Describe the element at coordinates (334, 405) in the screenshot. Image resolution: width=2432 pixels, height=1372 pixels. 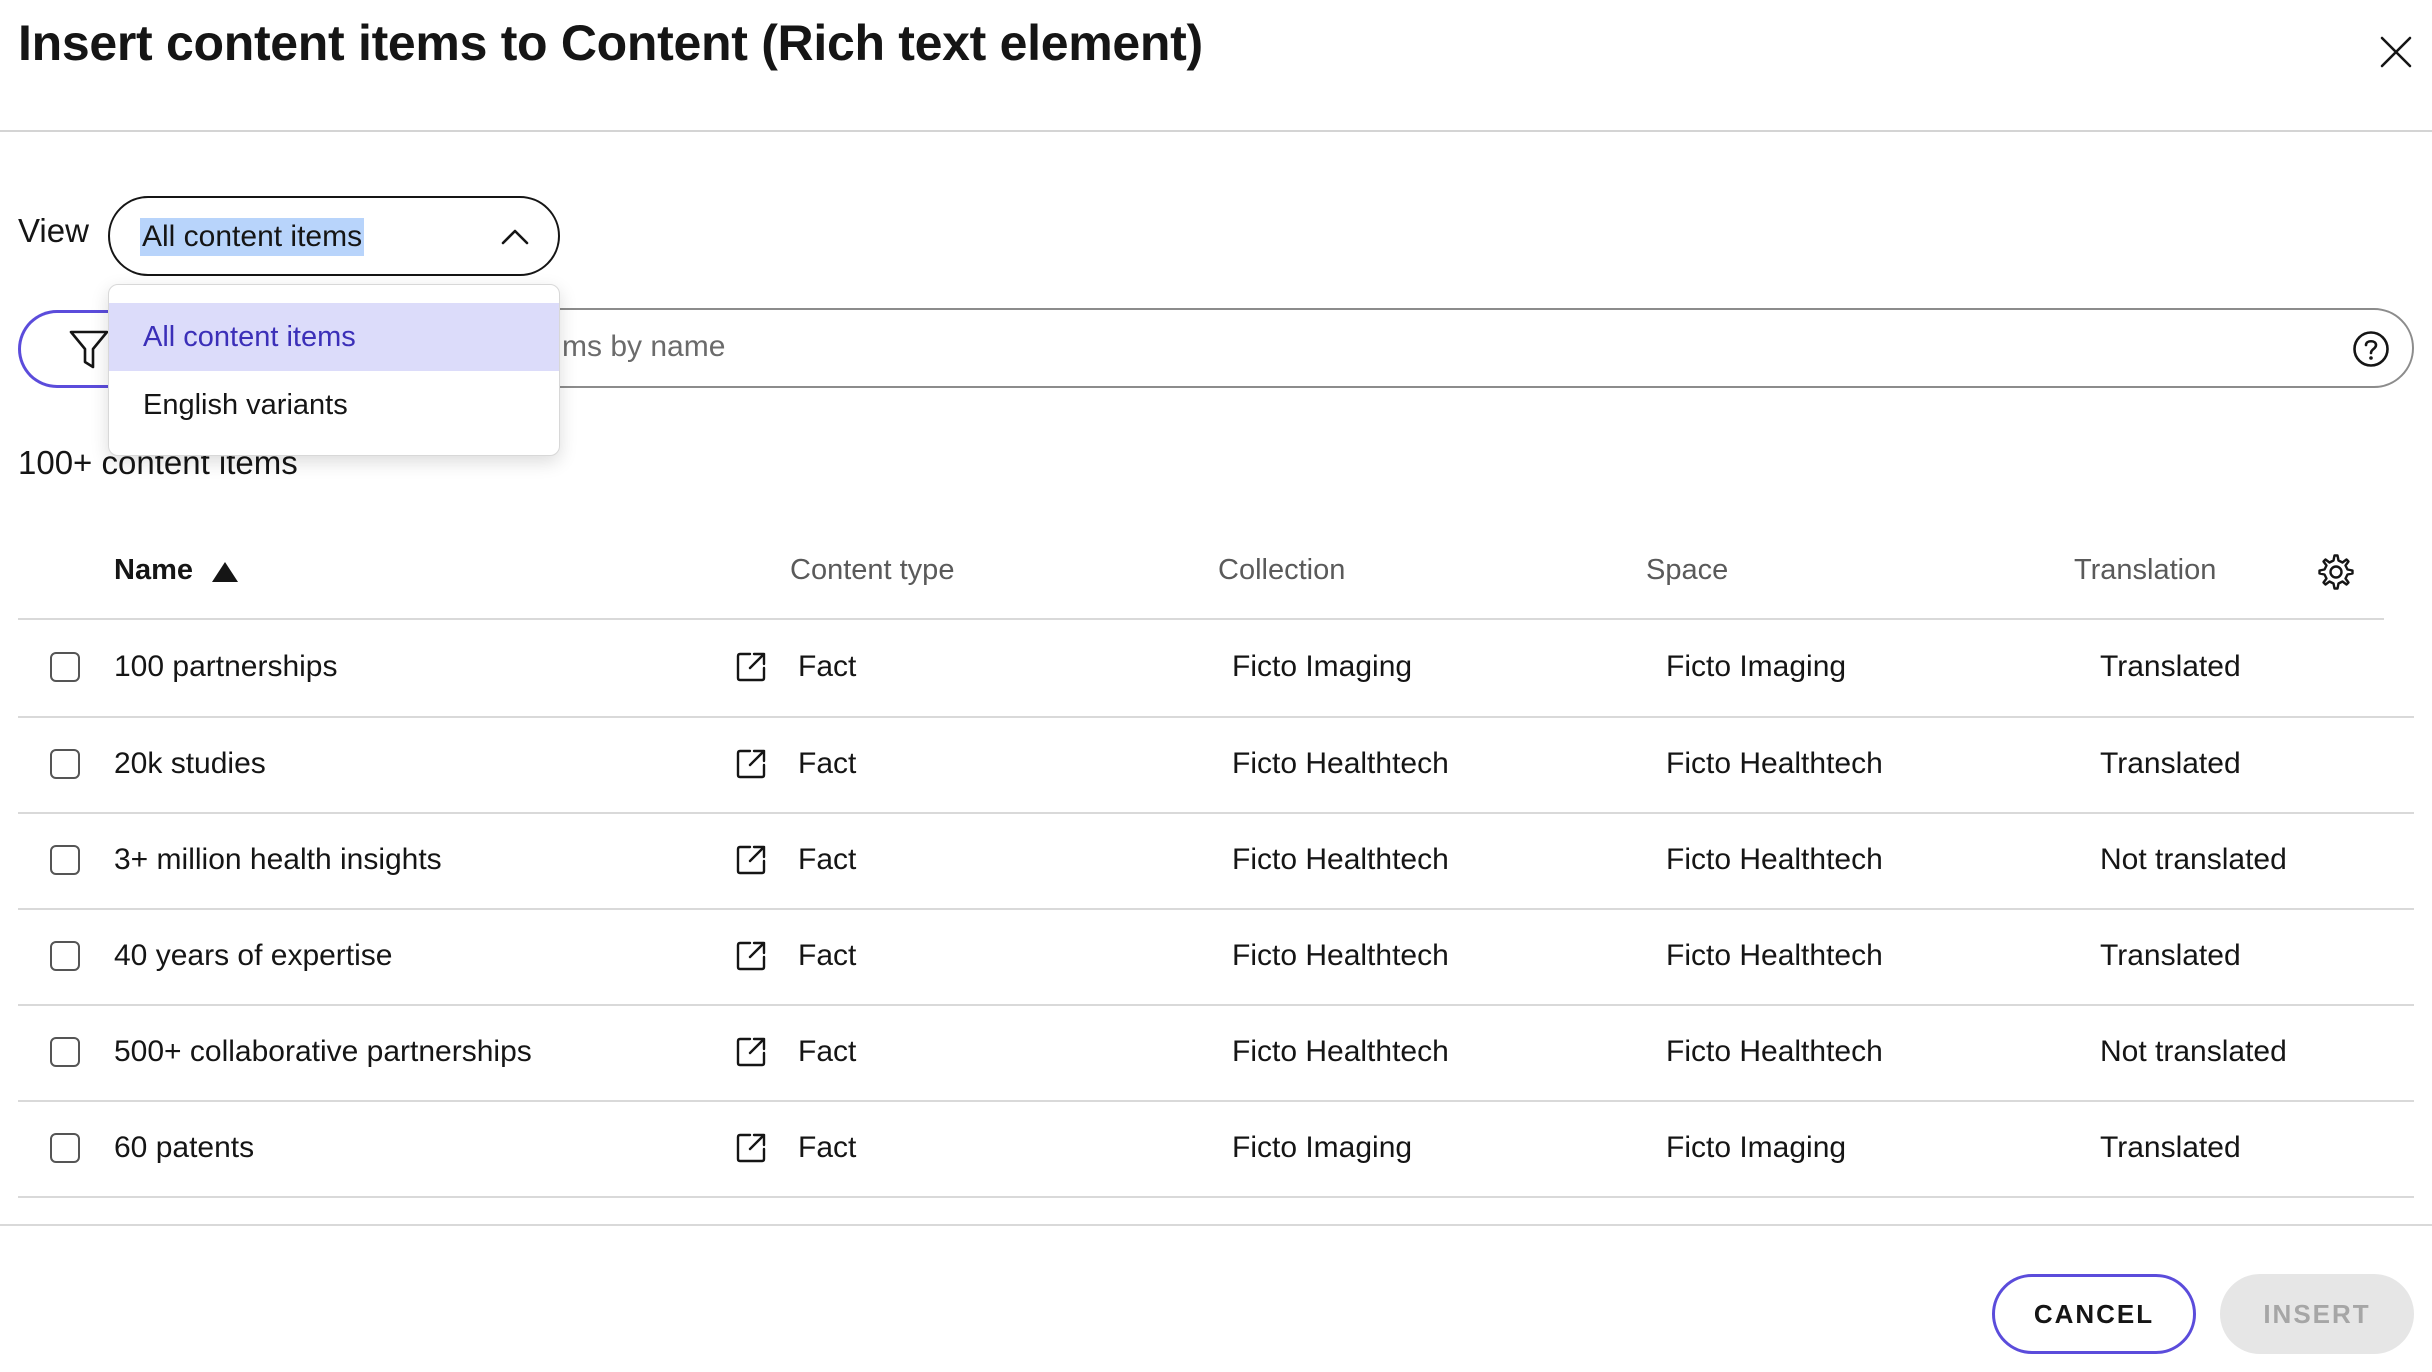
I see `view-option-english-variants: English variants` at that location.